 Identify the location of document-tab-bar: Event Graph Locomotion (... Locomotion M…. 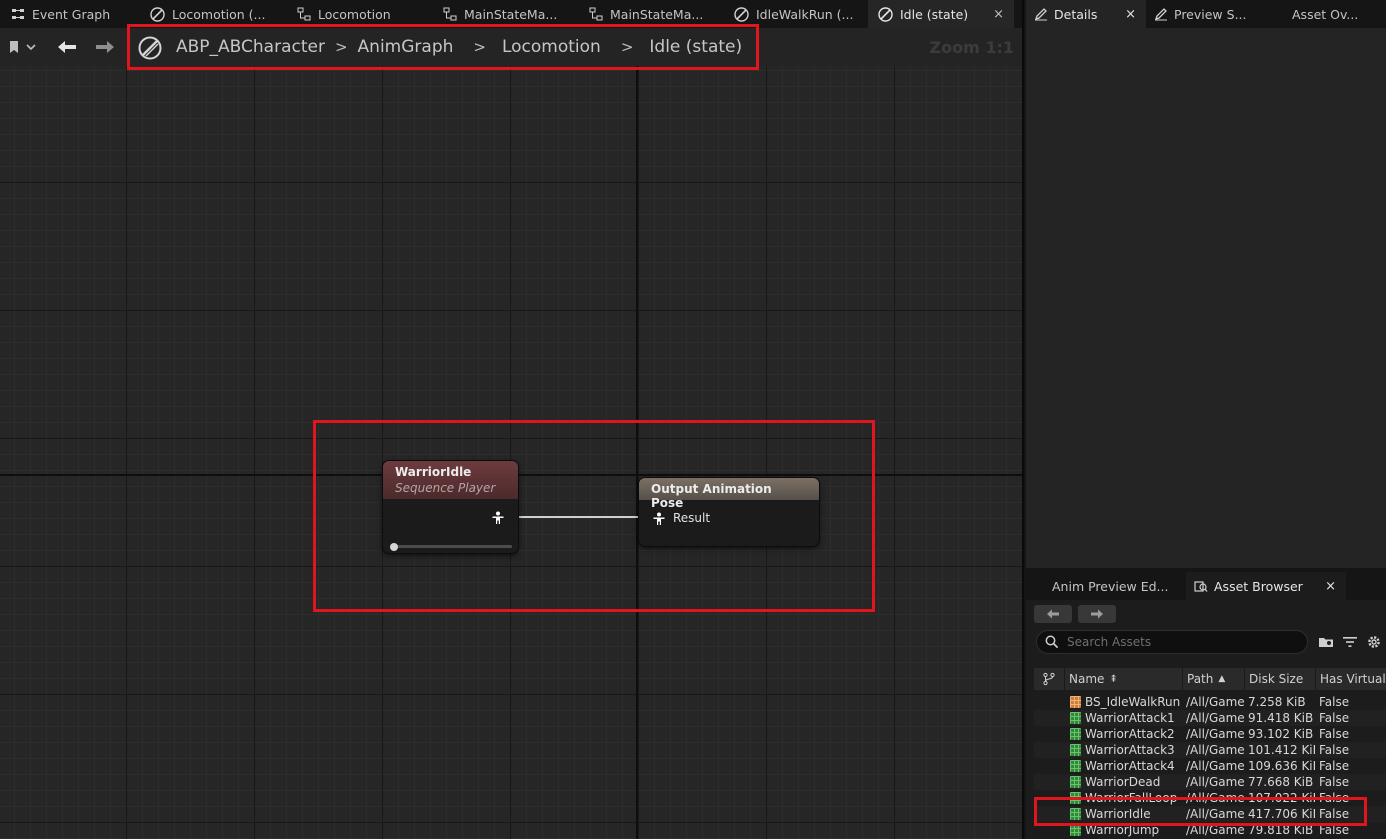
(511, 14).